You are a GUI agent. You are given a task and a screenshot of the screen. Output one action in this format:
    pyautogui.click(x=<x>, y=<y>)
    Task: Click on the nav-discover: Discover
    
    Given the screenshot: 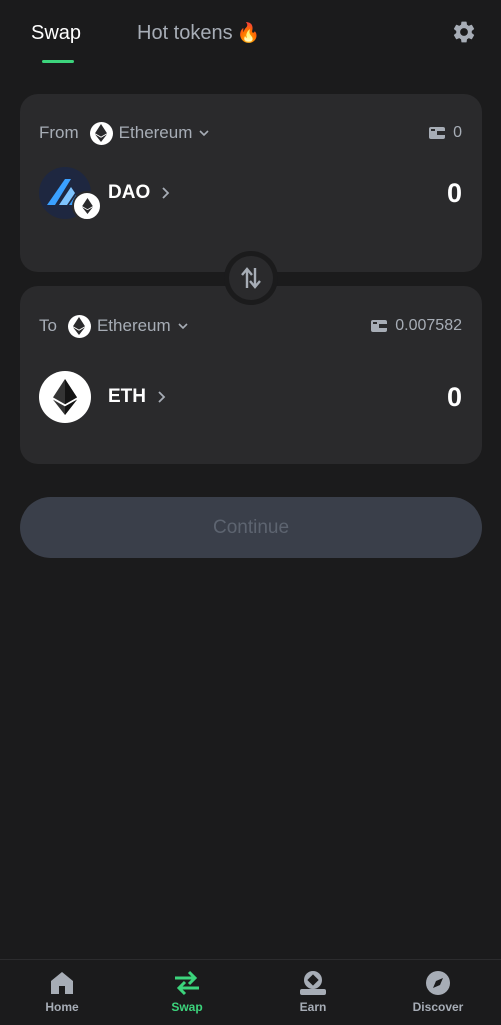 What is the action you would take?
    pyautogui.click(x=438, y=992)
    